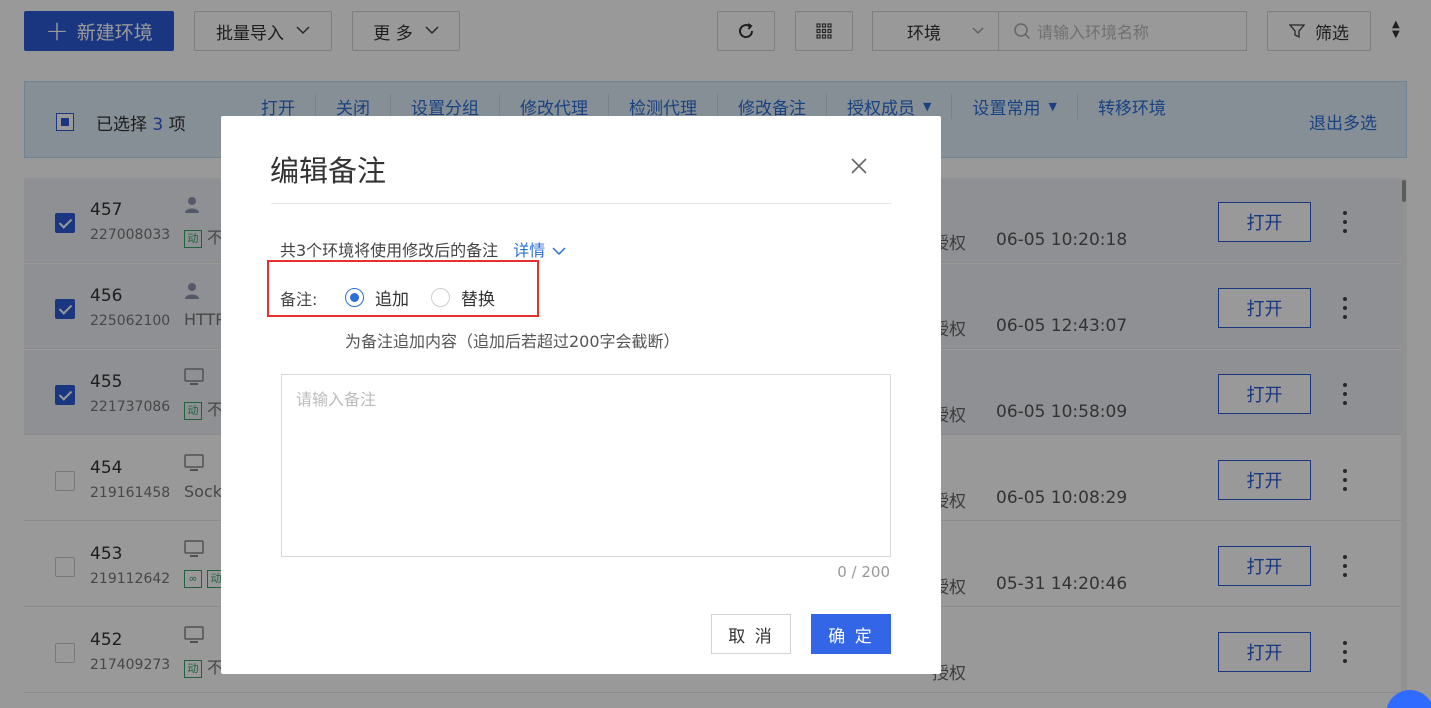 Image resolution: width=1431 pixels, height=708 pixels. What do you see at coordinates (529, 250) in the screenshot?
I see `details-label: 详情` at bounding box center [529, 250].